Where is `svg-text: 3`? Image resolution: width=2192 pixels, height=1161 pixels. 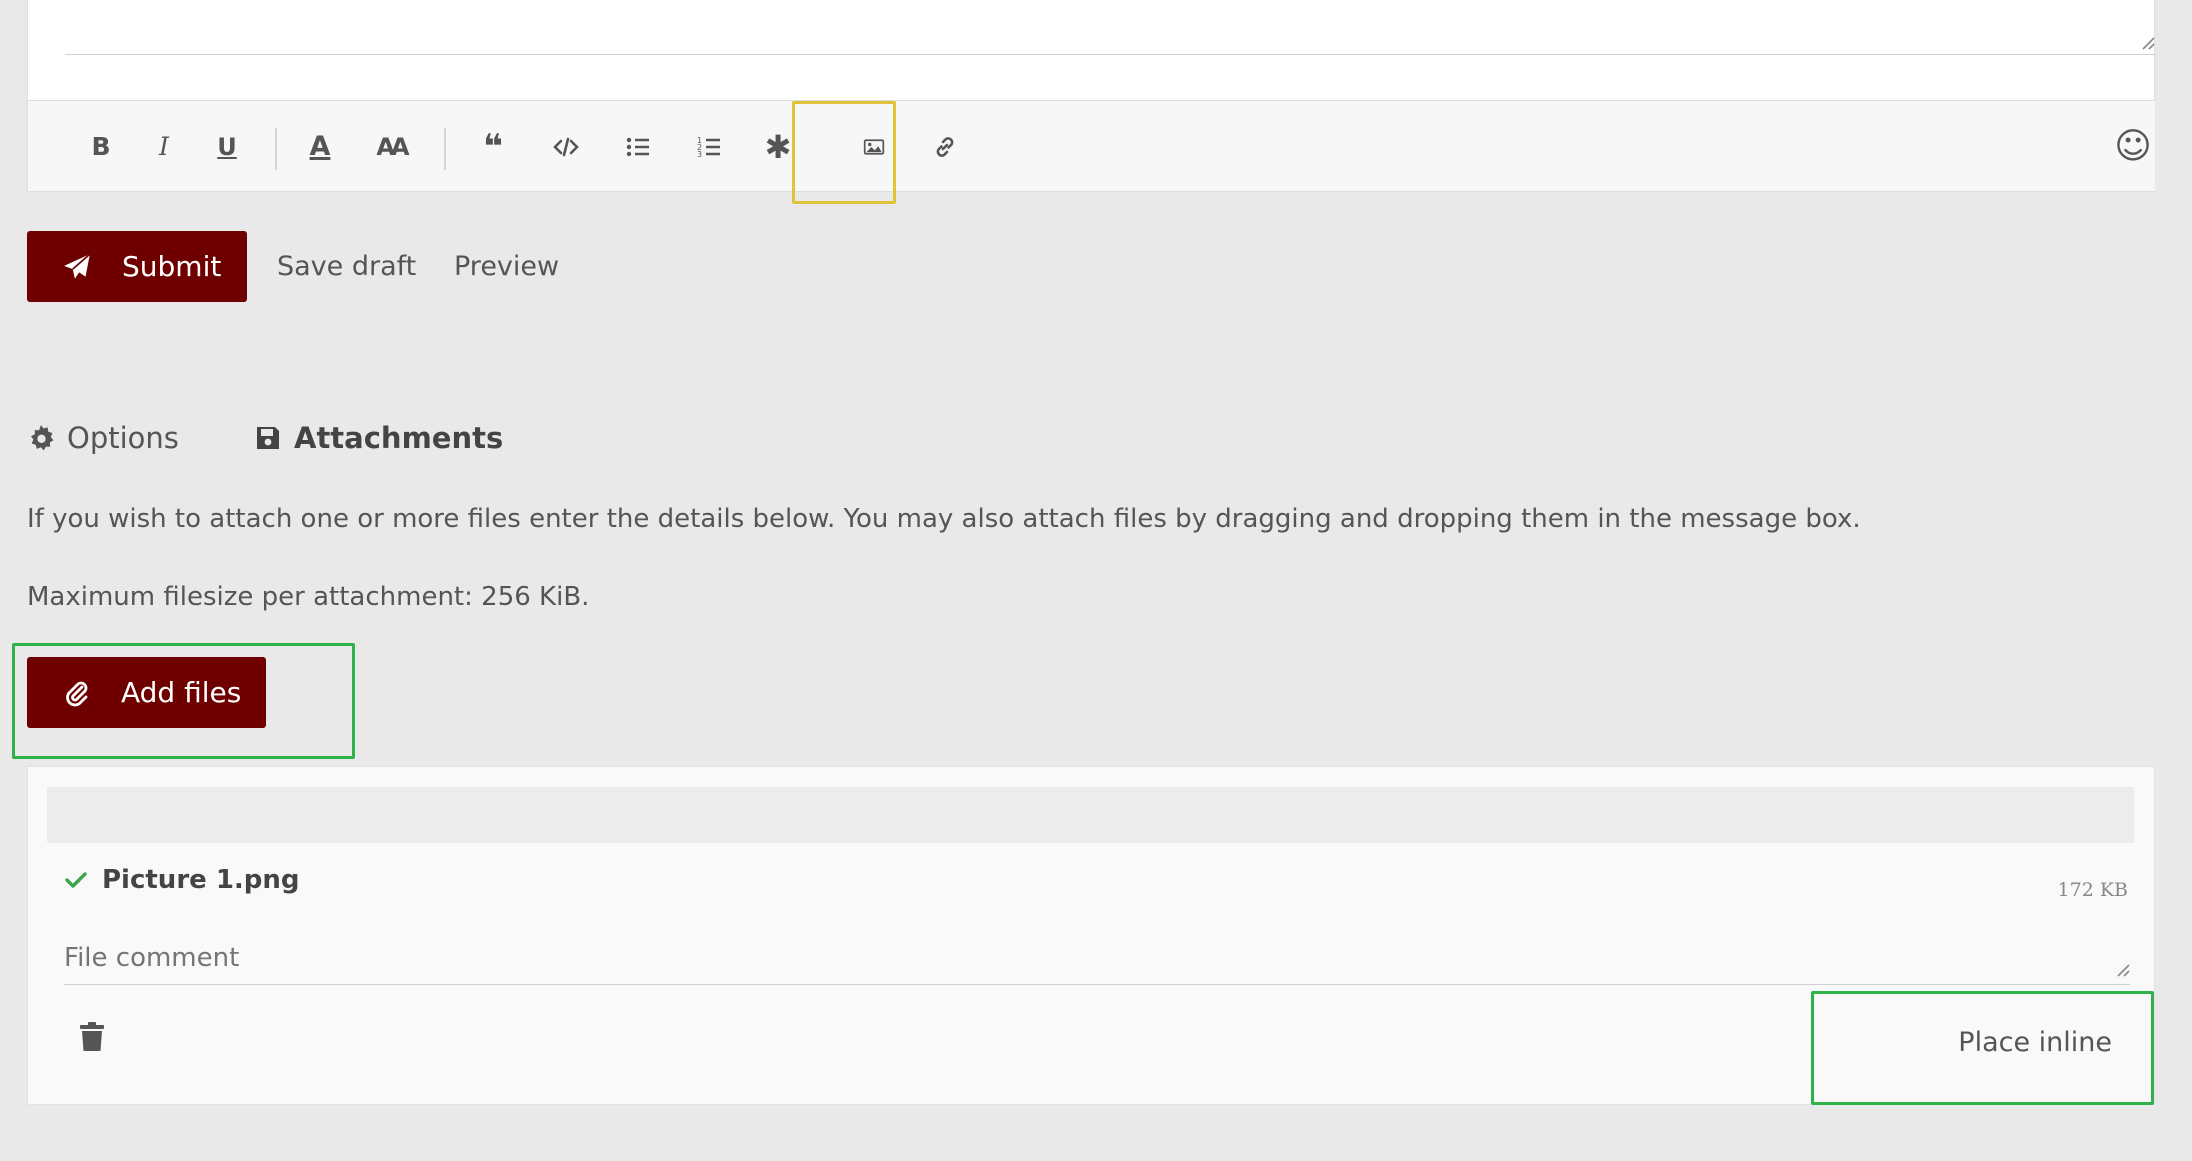 svg-text: 3 is located at coordinates (699, 154).